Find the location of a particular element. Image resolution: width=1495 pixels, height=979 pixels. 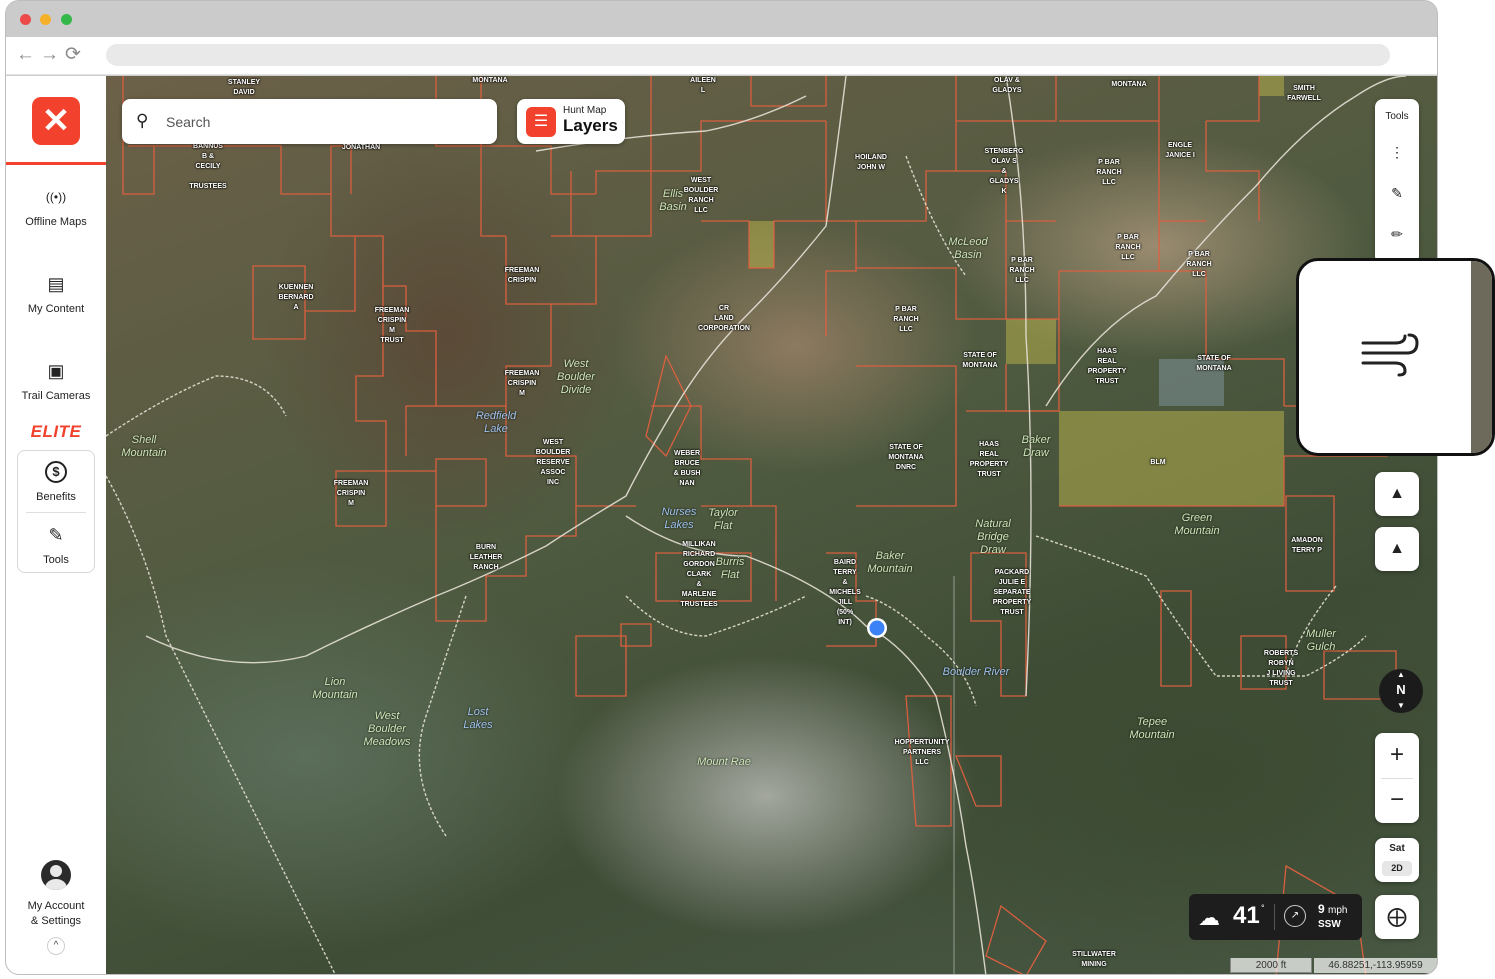

place-name-label: Burris Flat is located at coordinates (730, 568).